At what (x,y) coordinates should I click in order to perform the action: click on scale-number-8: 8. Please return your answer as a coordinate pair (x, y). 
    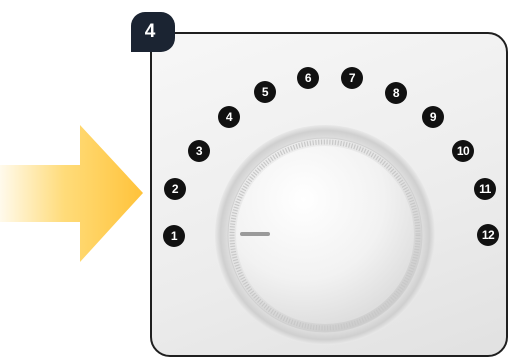
    Looking at the image, I should click on (396, 93).